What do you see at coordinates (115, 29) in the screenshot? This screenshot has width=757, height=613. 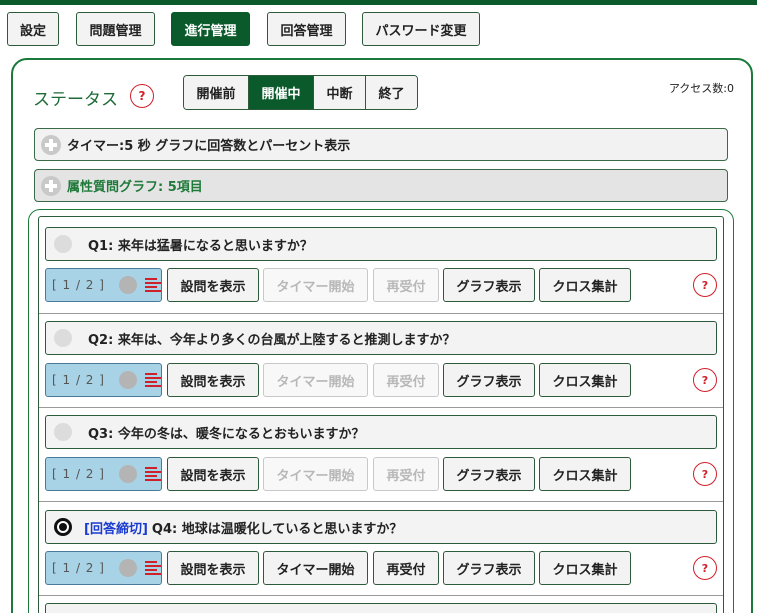 I see `nav-question-management: 問題管理` at bounding box center [115, 29].